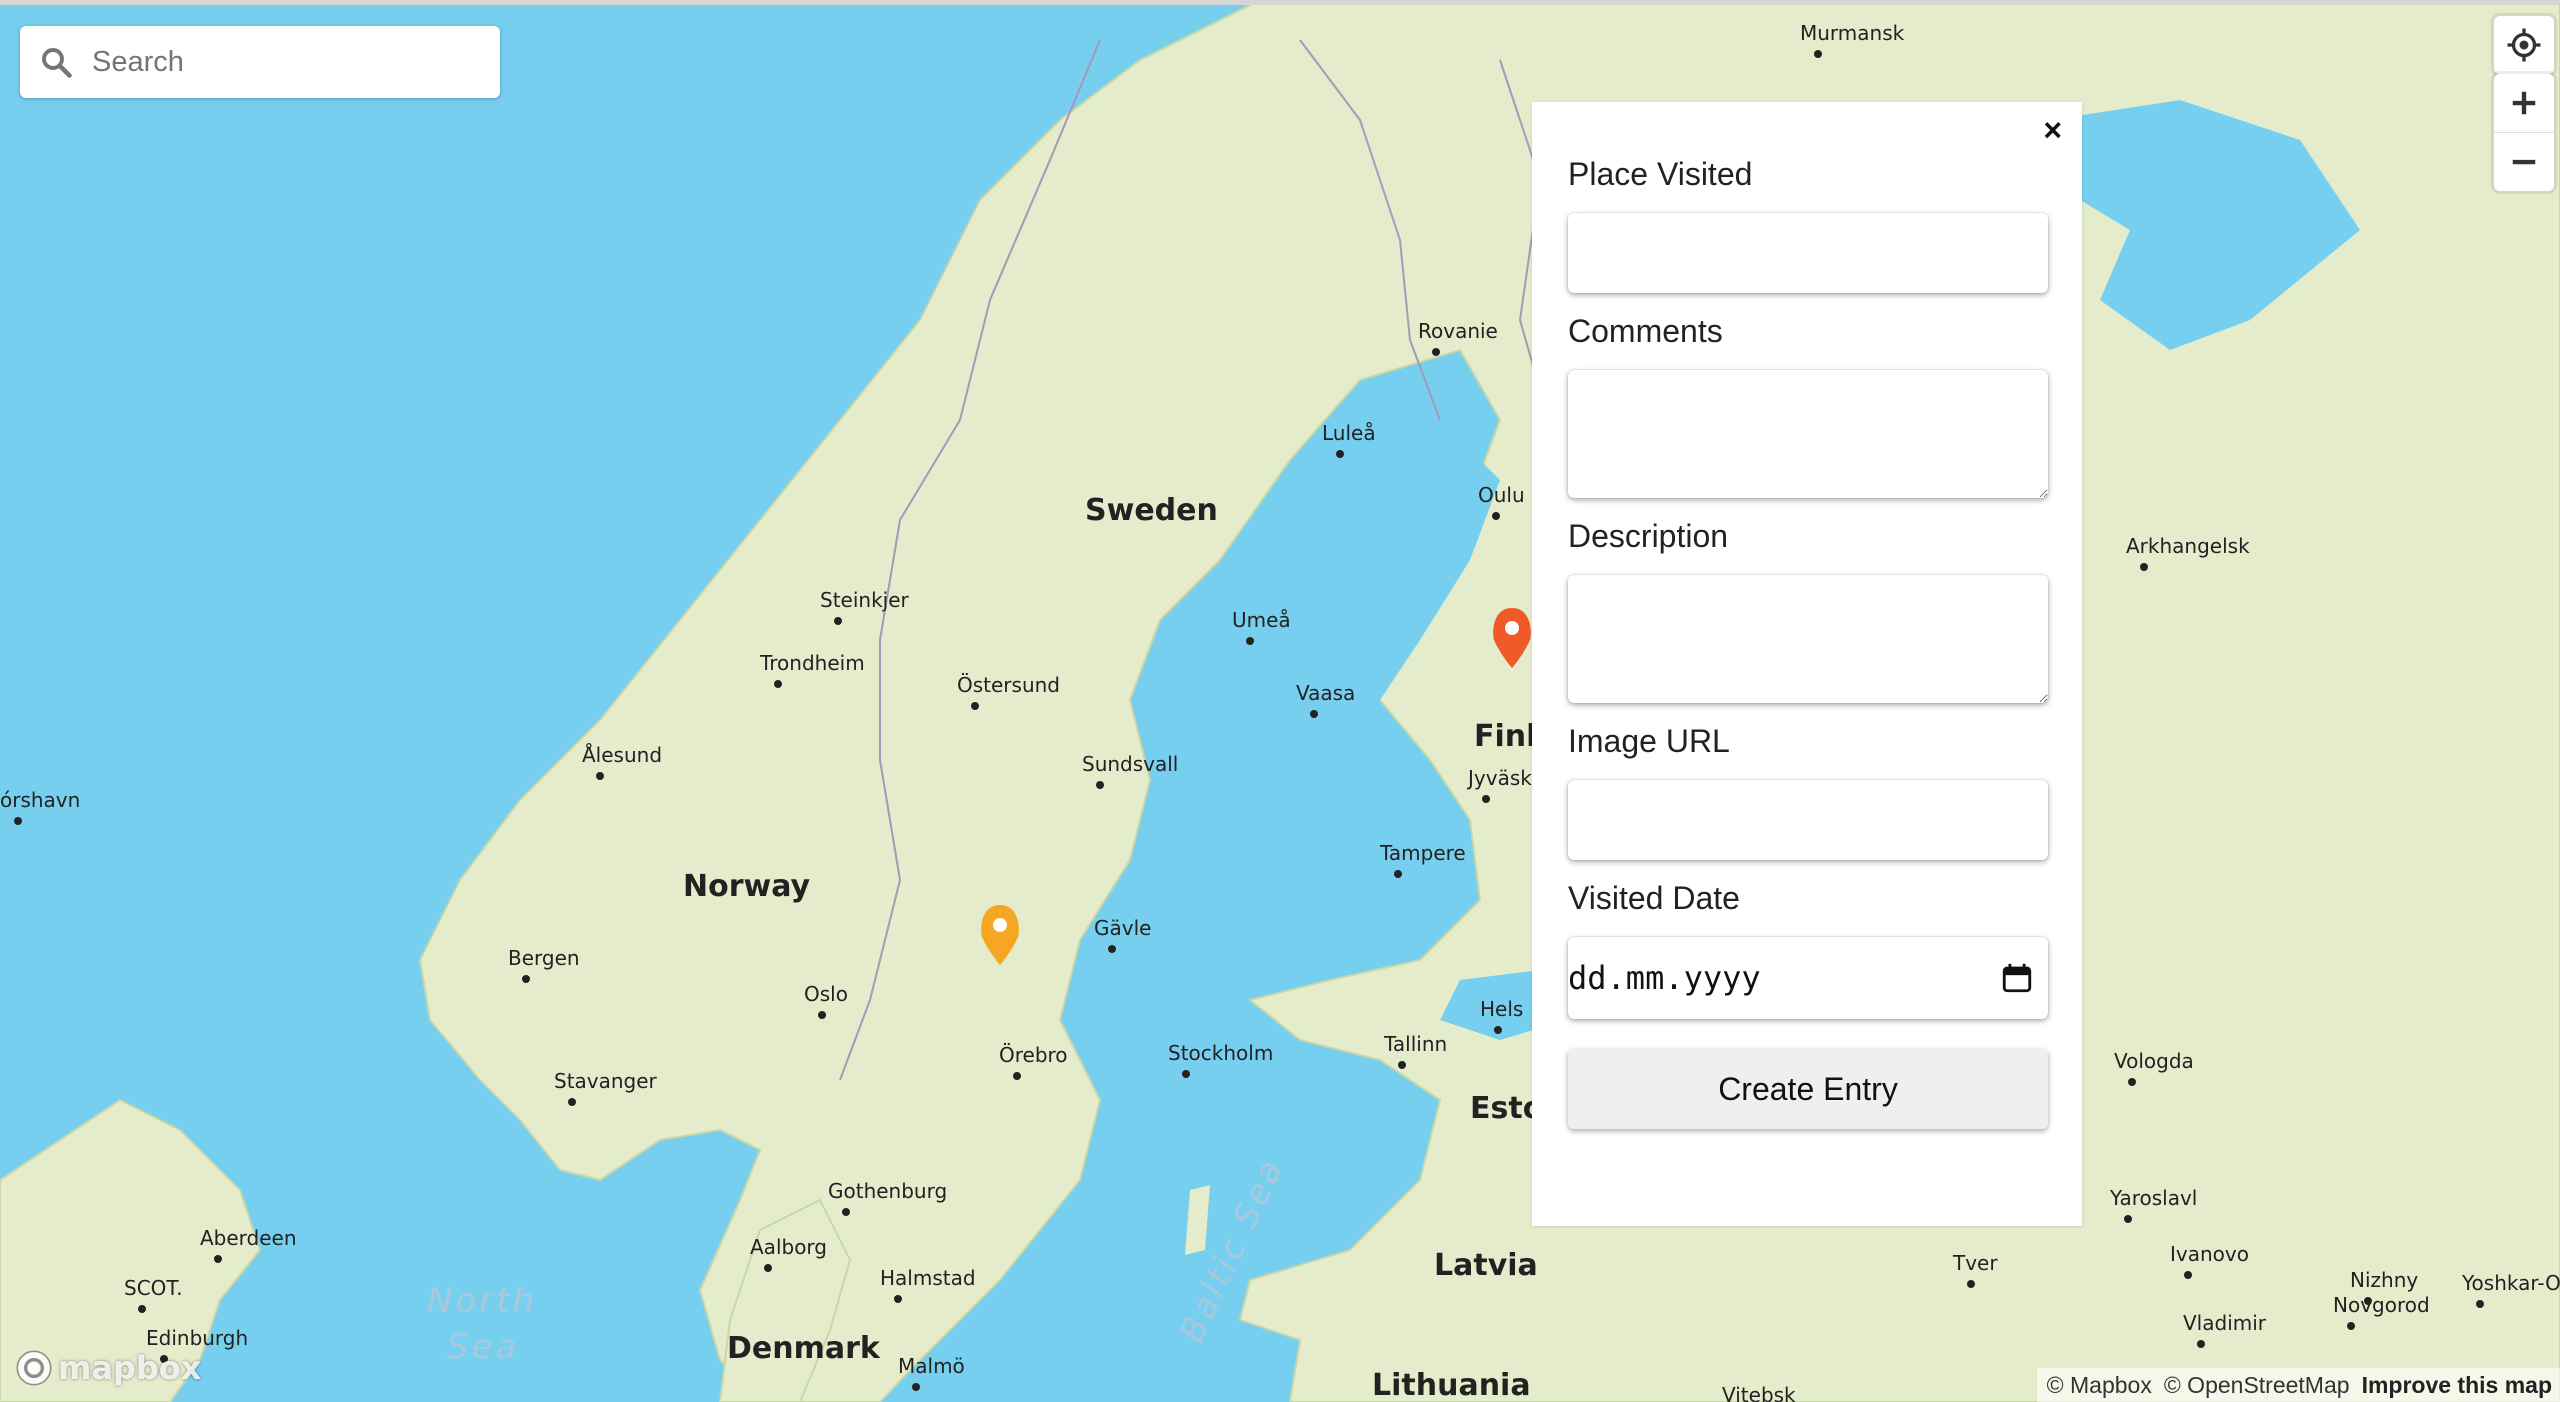 The image size is (2560, 1402). Describe the element at coordinates (865, 600) in the screenshot. I see `city-label: Steinkjer` at that location.